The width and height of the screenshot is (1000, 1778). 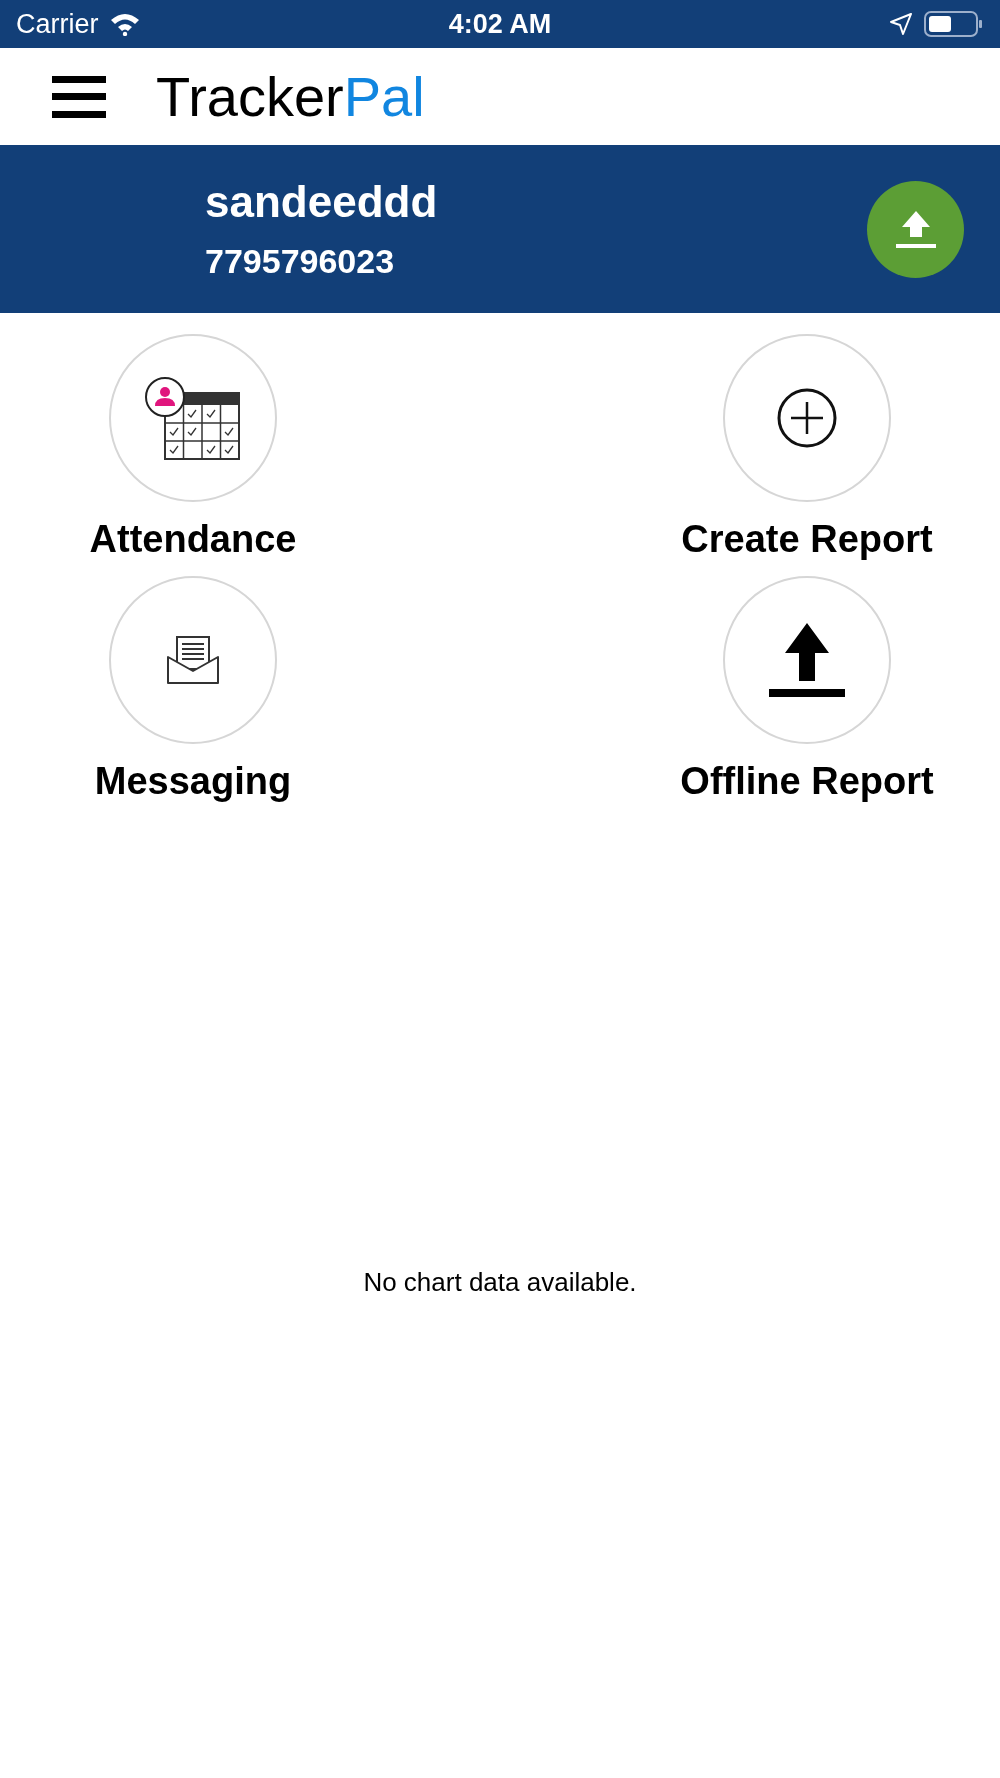 What do you see at coordinates (321, 202) in the screenshot?
I see `user-name: sandeeddd` at bounding box center [321, 202].